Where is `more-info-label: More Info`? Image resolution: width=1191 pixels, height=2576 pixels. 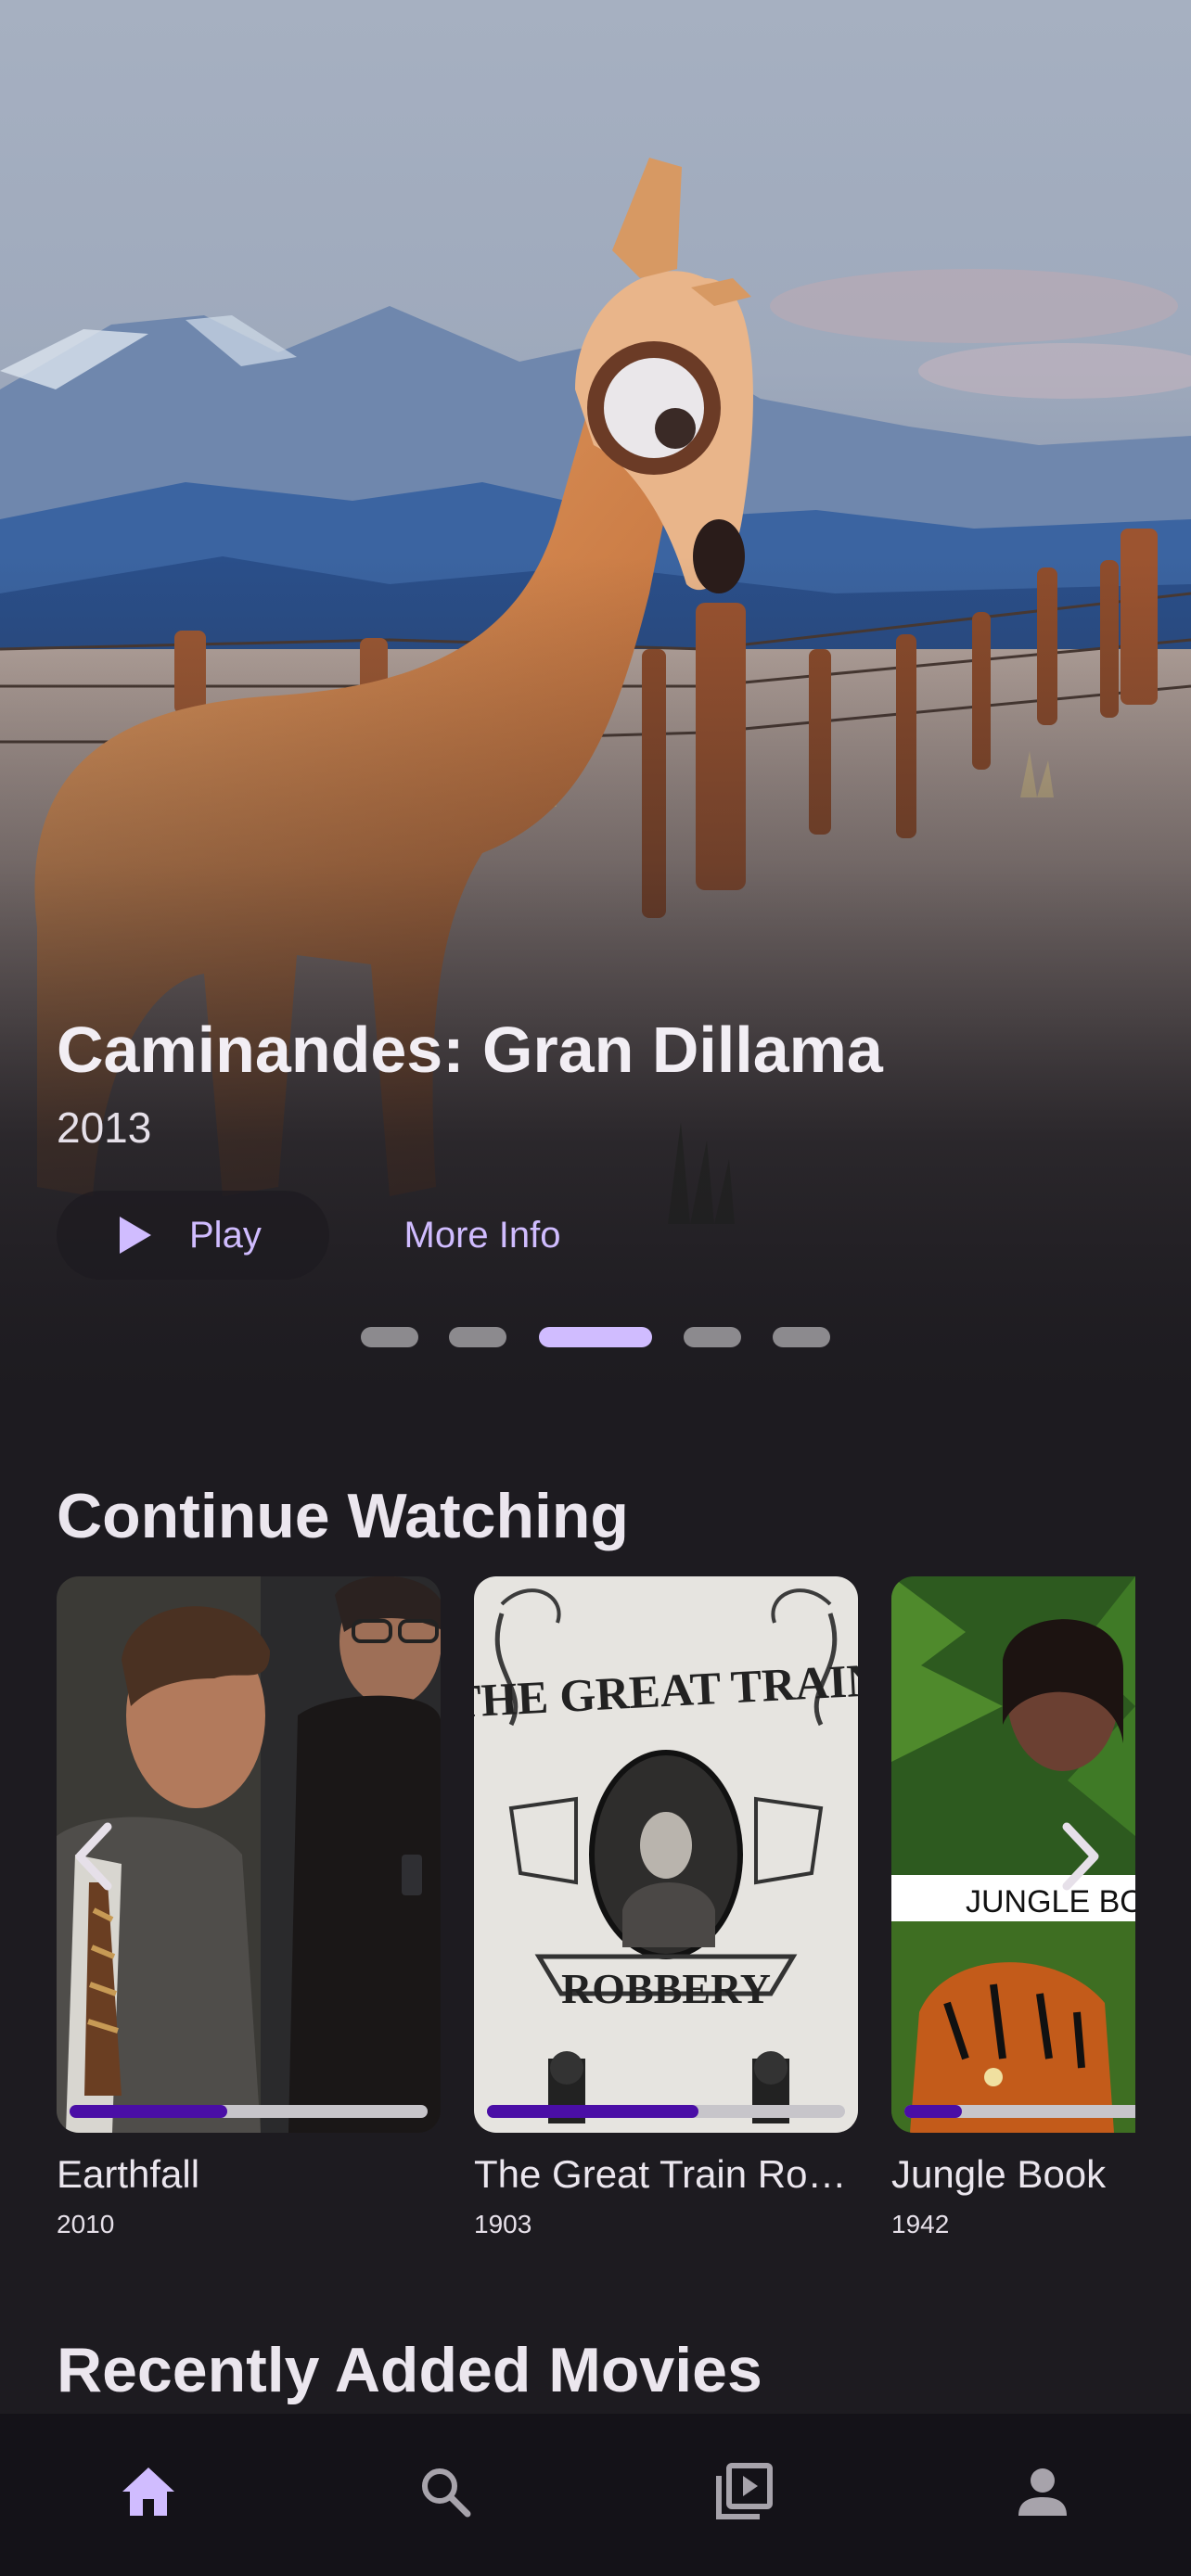
more-info-label: More Info is located at coordinates (482, 1236).